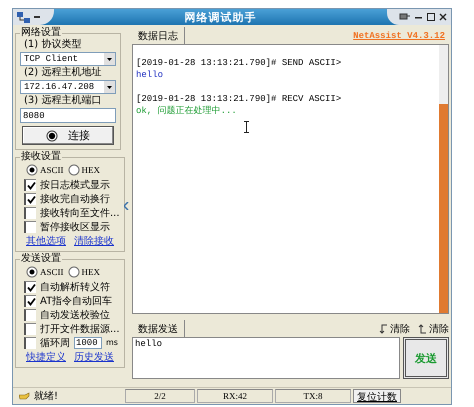 The height and width of the screenshot is (407, 474). Describe the element at coordinates (239, 99) in the screenshot. I see `log-header: [2019-01-28 13:13:21.790]# RECV ASCII>` at that location.